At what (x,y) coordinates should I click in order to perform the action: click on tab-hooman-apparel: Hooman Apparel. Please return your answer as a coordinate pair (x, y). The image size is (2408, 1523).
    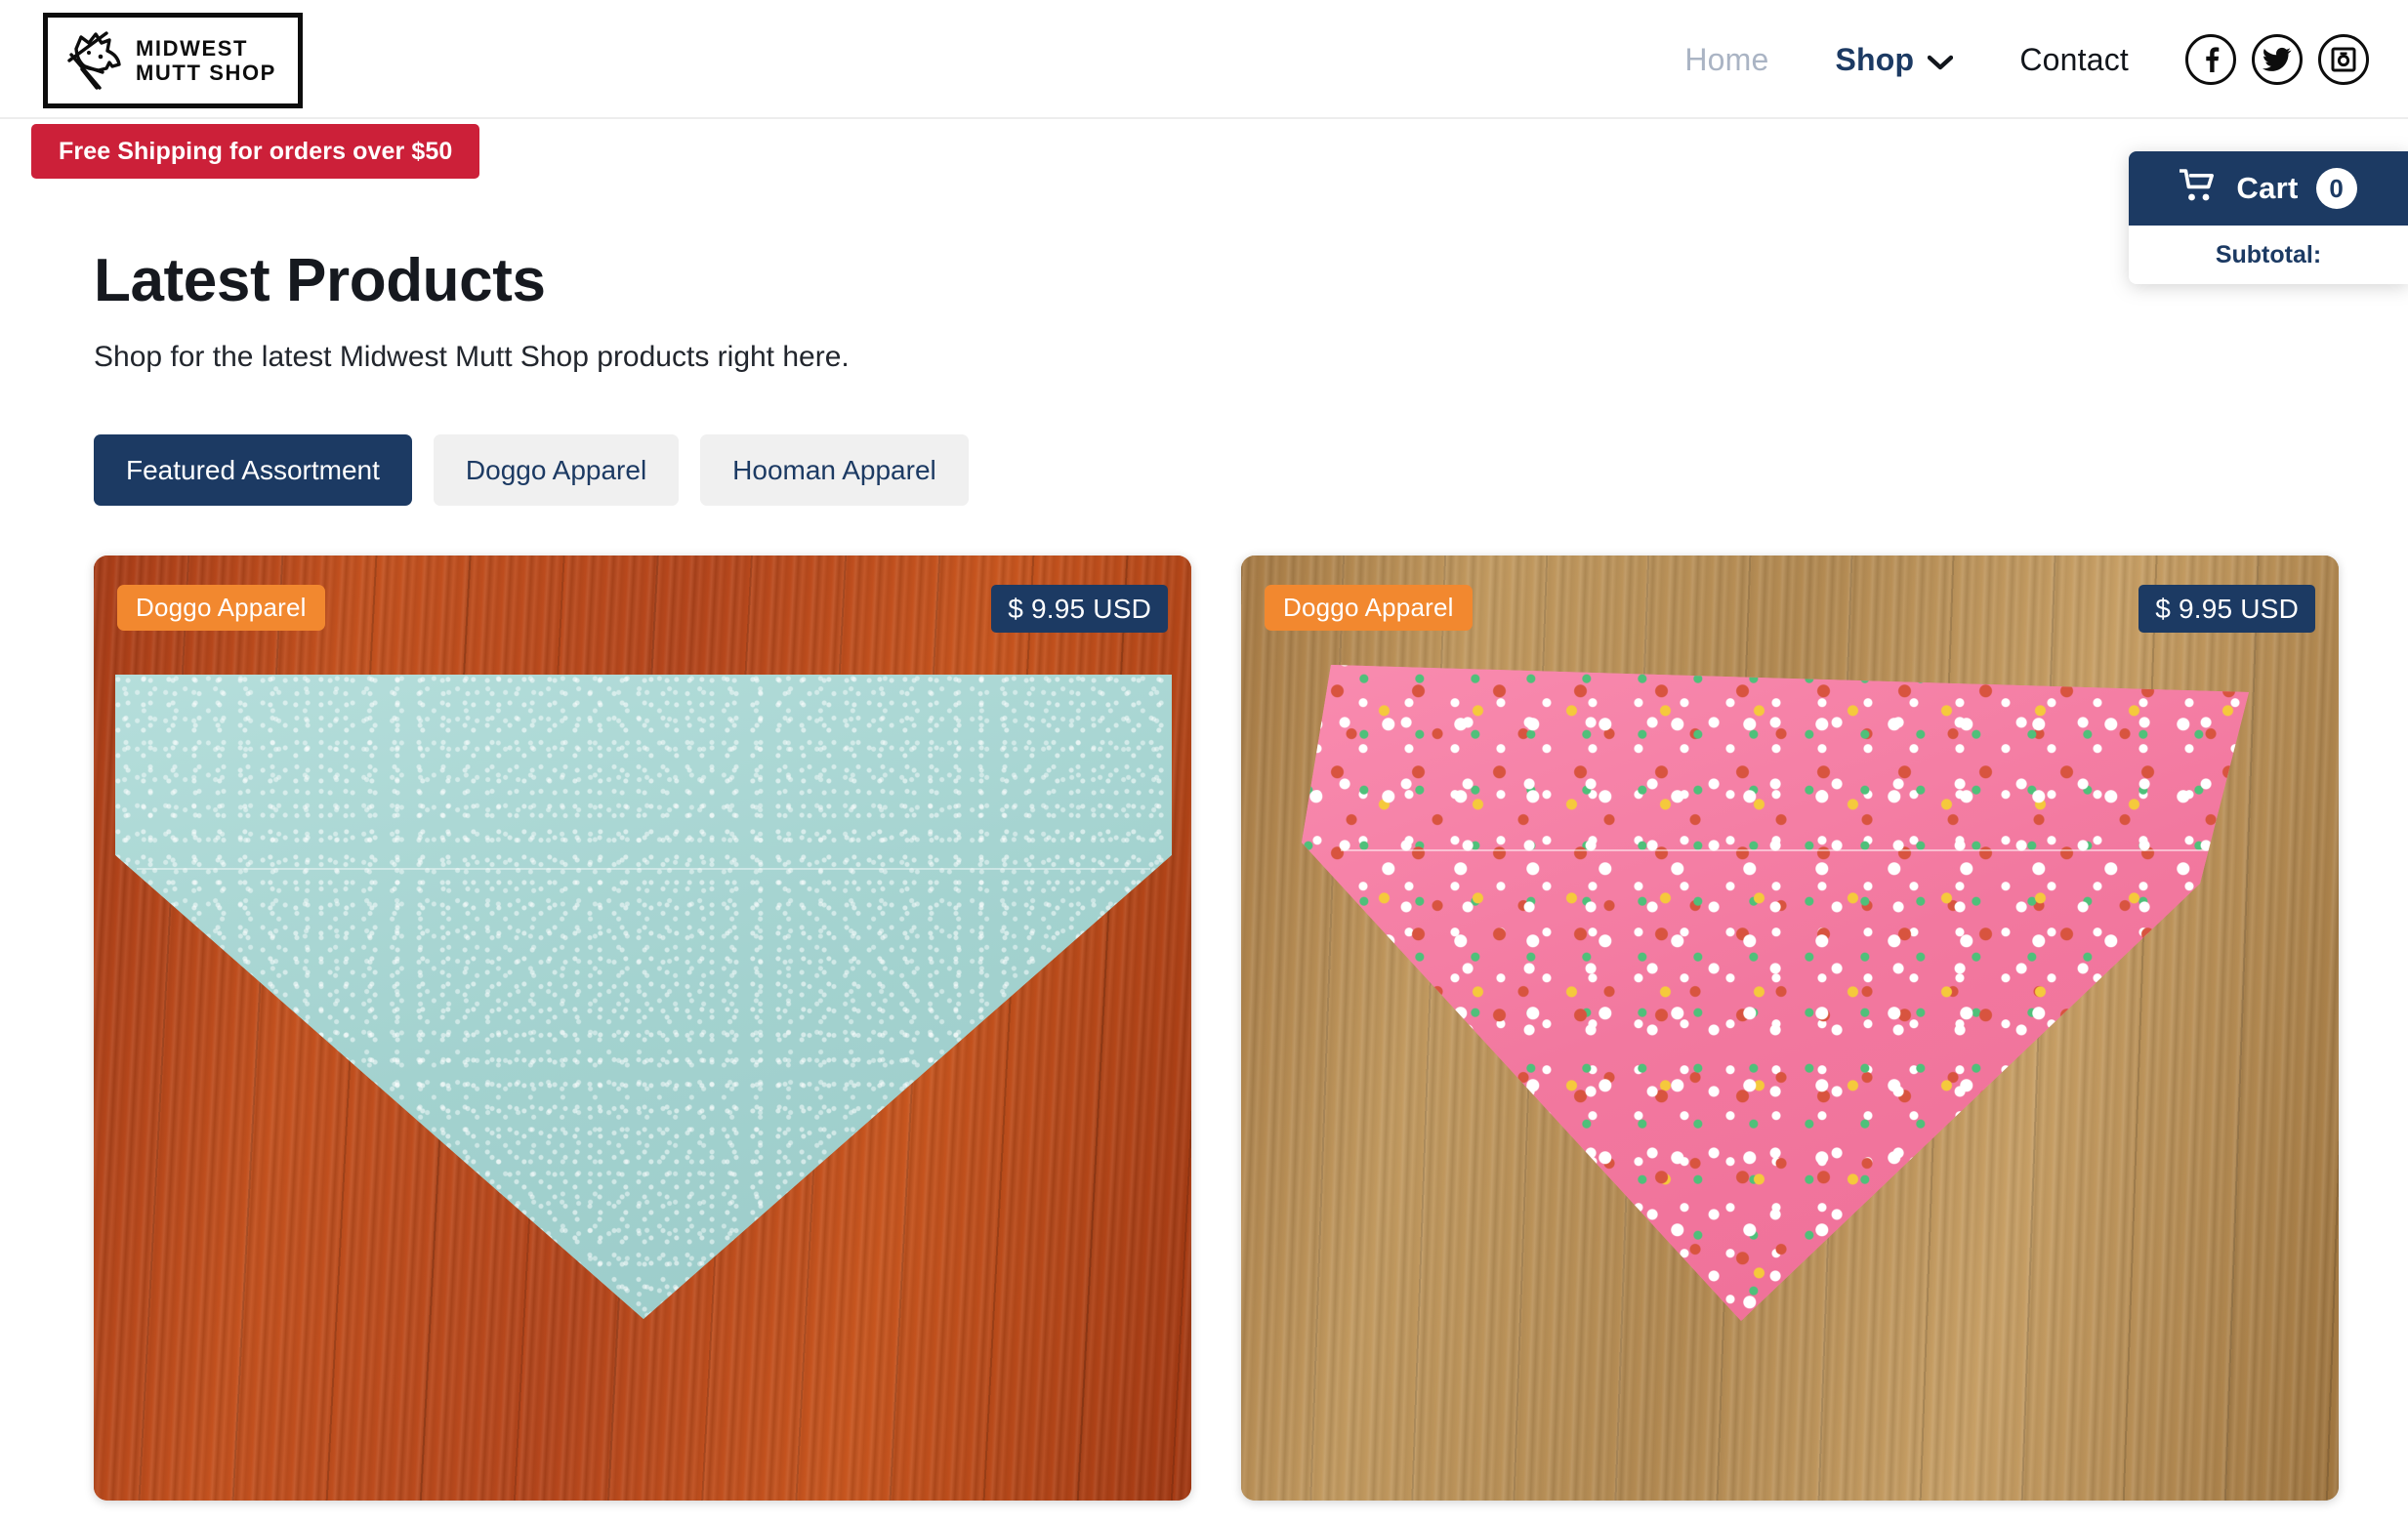
    Looking at the image, I should click on (834, 470).